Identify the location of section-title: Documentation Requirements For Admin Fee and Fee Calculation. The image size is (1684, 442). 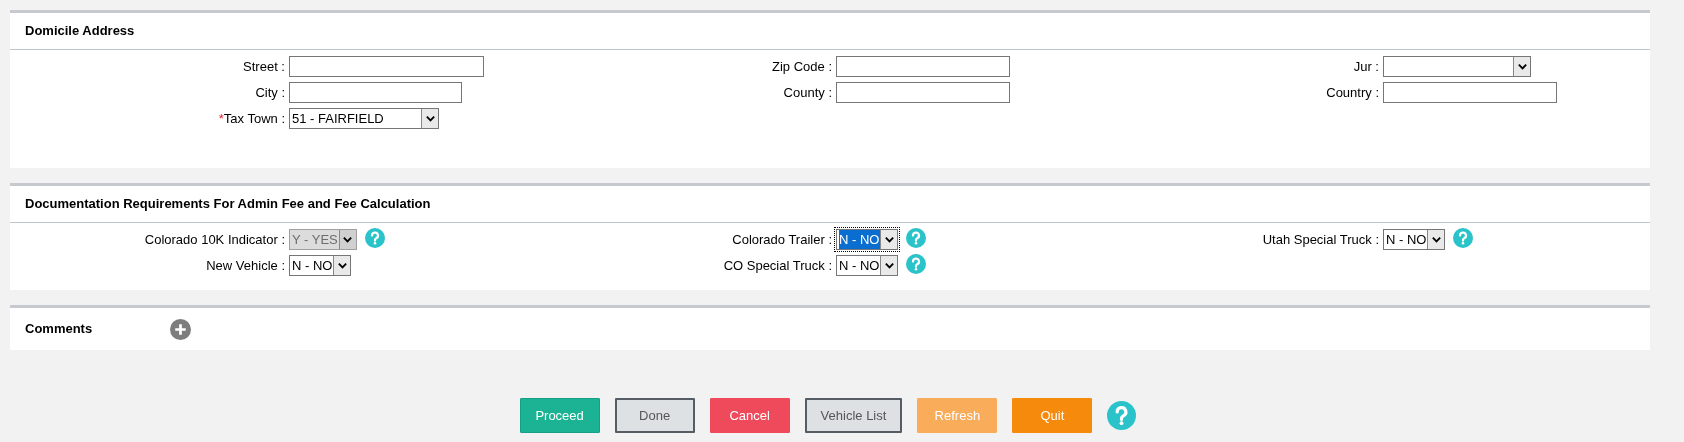
(228, 204).